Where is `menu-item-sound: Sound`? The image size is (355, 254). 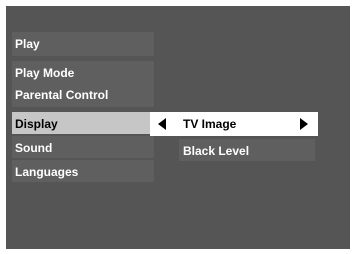
menu-item-sound: Sound is located at coordinates (83, 147).